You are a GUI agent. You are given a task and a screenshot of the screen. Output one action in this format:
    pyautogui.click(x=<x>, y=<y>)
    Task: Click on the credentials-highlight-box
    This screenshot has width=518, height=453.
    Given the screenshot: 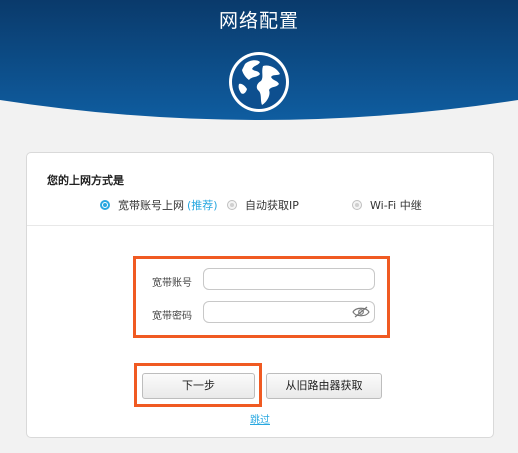 What is the action you would take?
    pyautogui.click(x=261, y=297)
    